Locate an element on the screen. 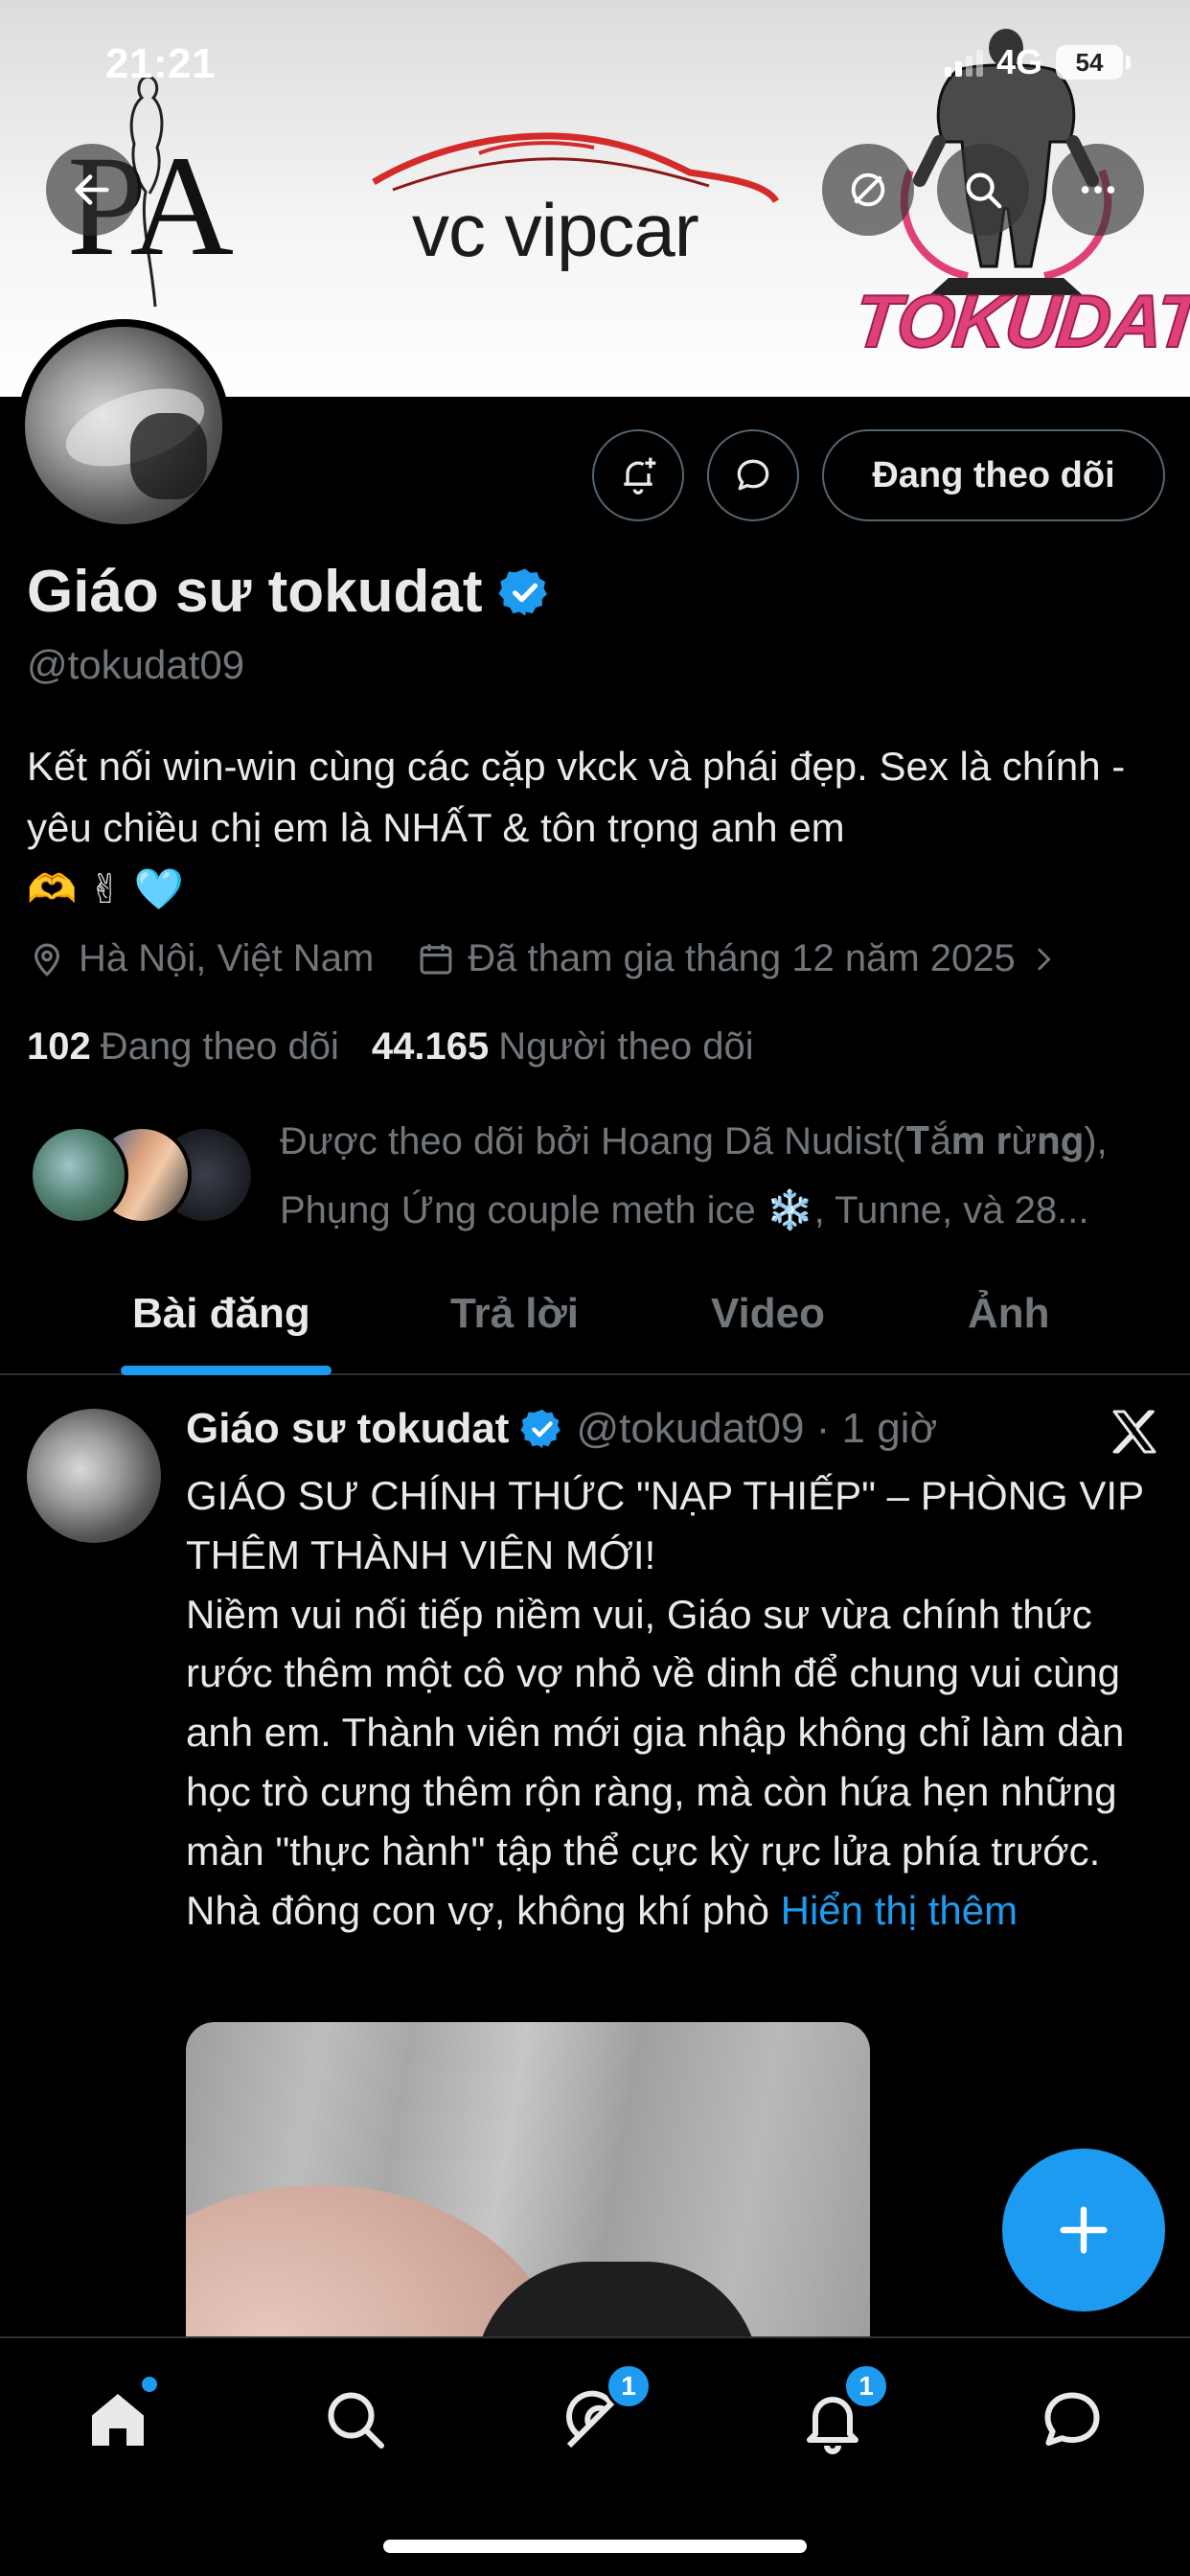  tokudat-logo-text: TOKUDAT is located at coordinates (1019, 321).